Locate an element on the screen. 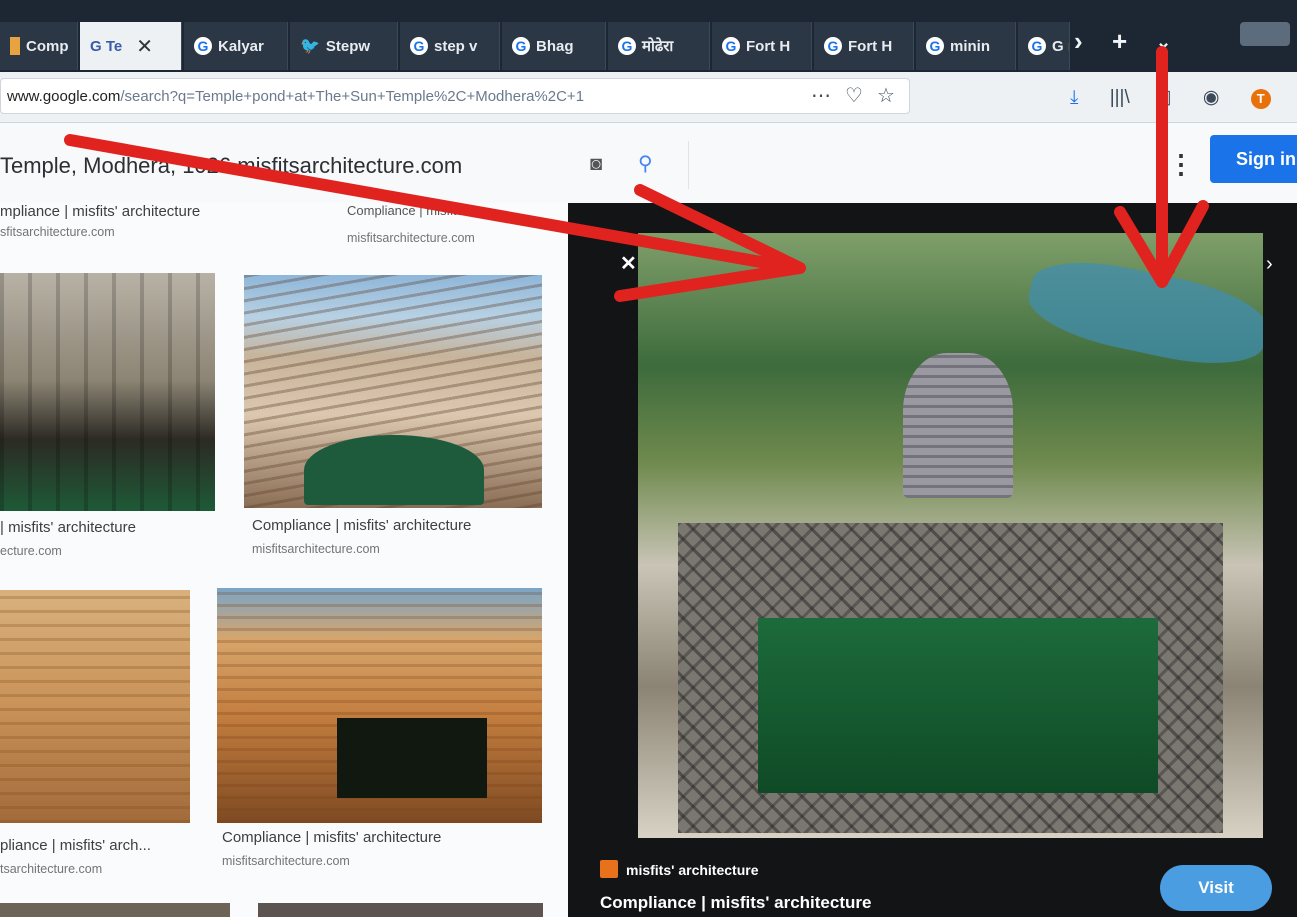 This screenshot has height=917, width=1297. tab-kalyar: G Kalyar is located at coordinates (236, 46).